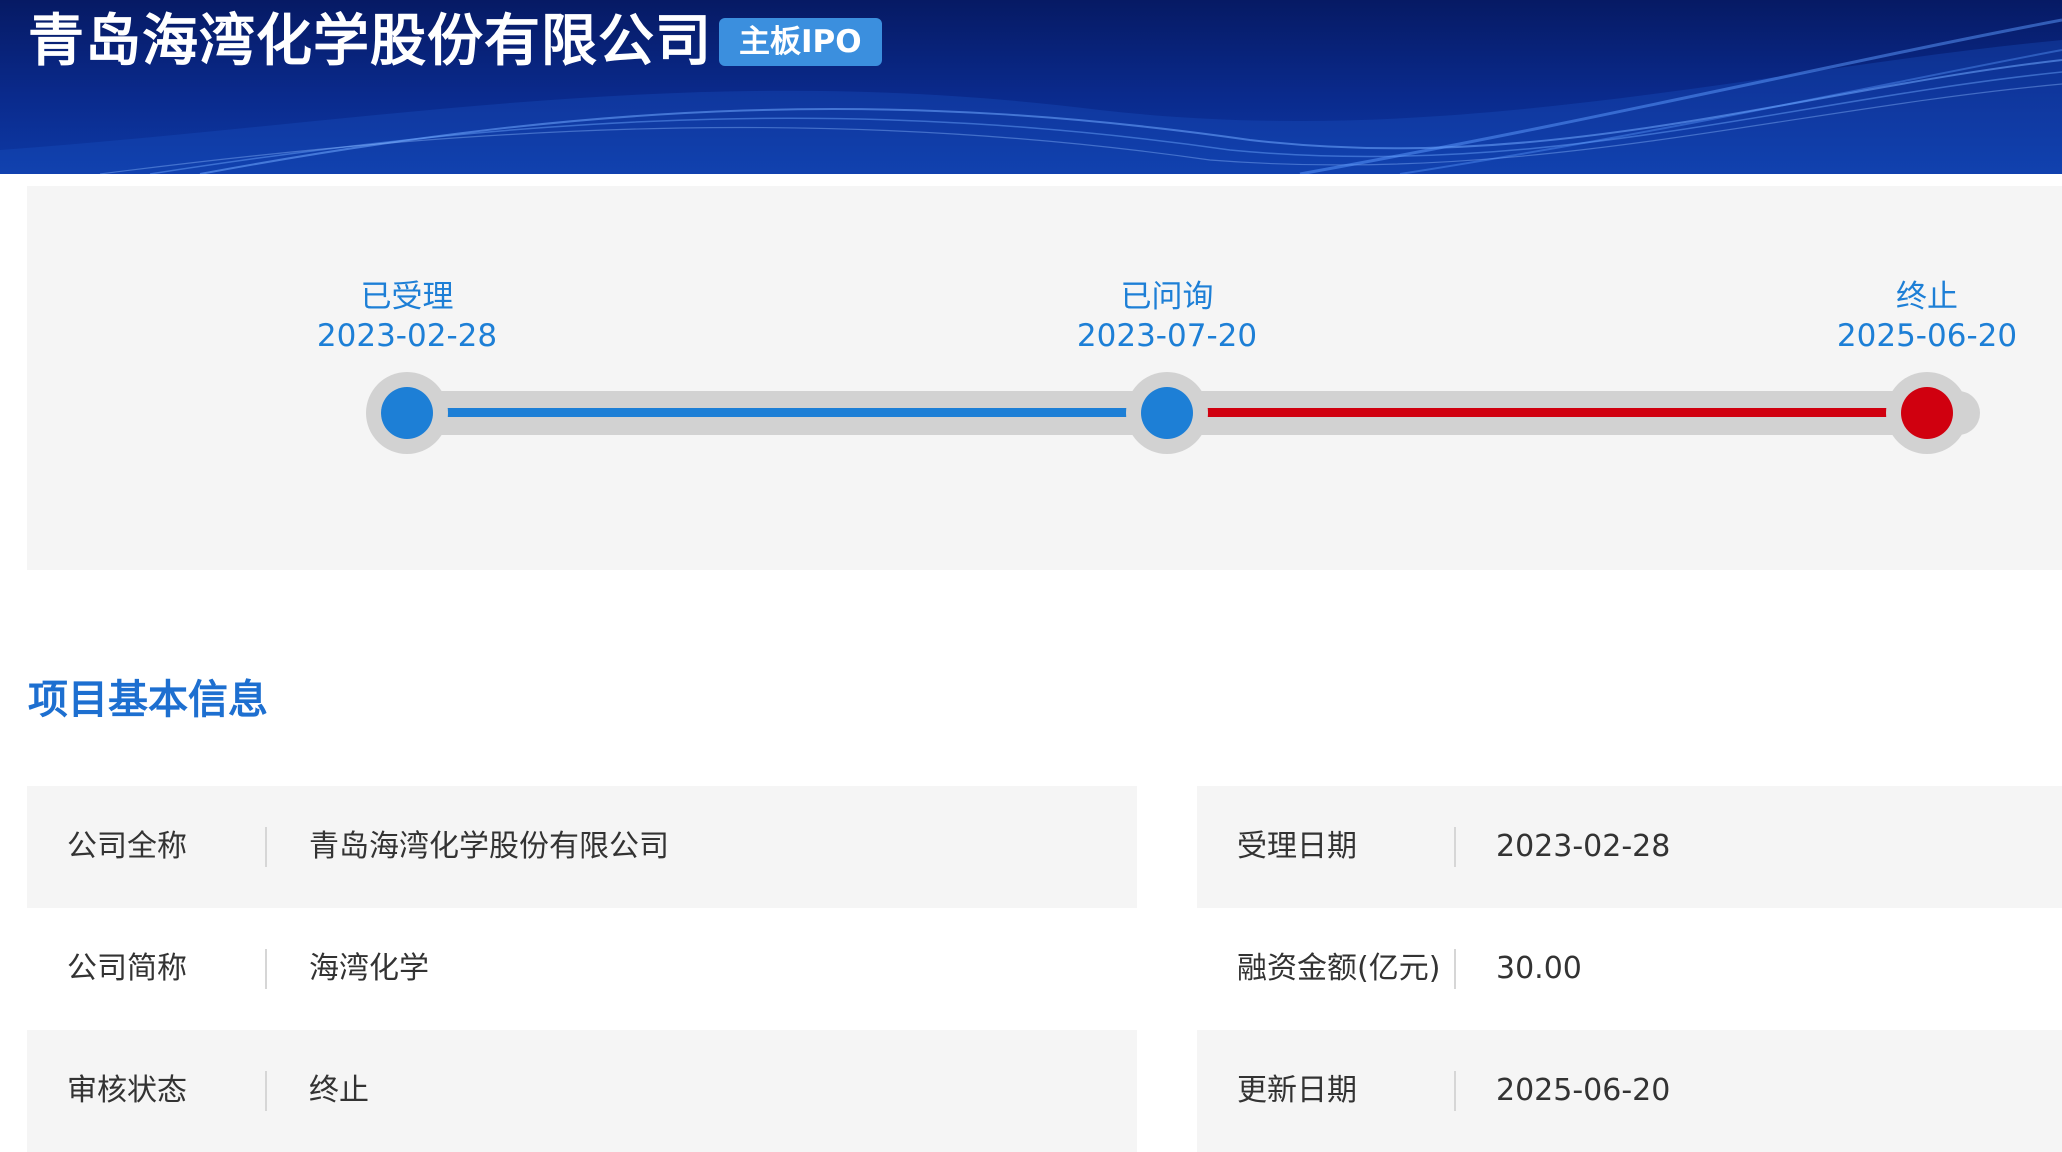 The width and height of the screenshot is (2062, 1152). Describe the element at coordinates (1927, 336) in the screenshot. I see `stage-date-terminated: 2025-06-20` at that location.